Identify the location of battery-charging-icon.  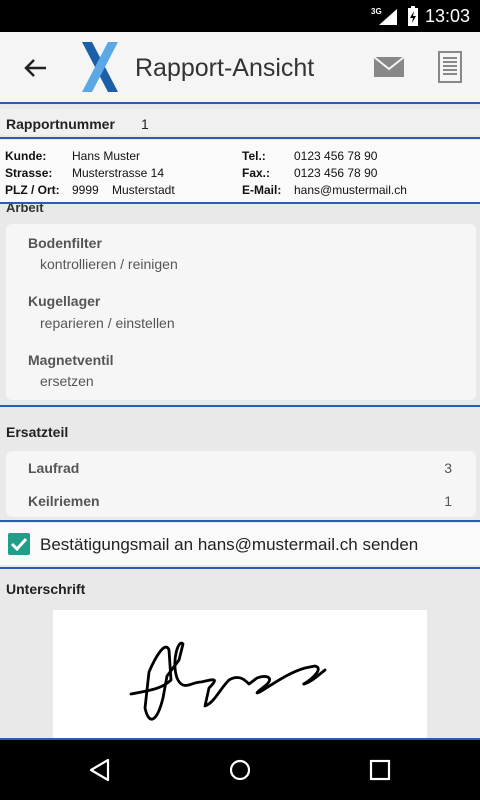
(412, 16).